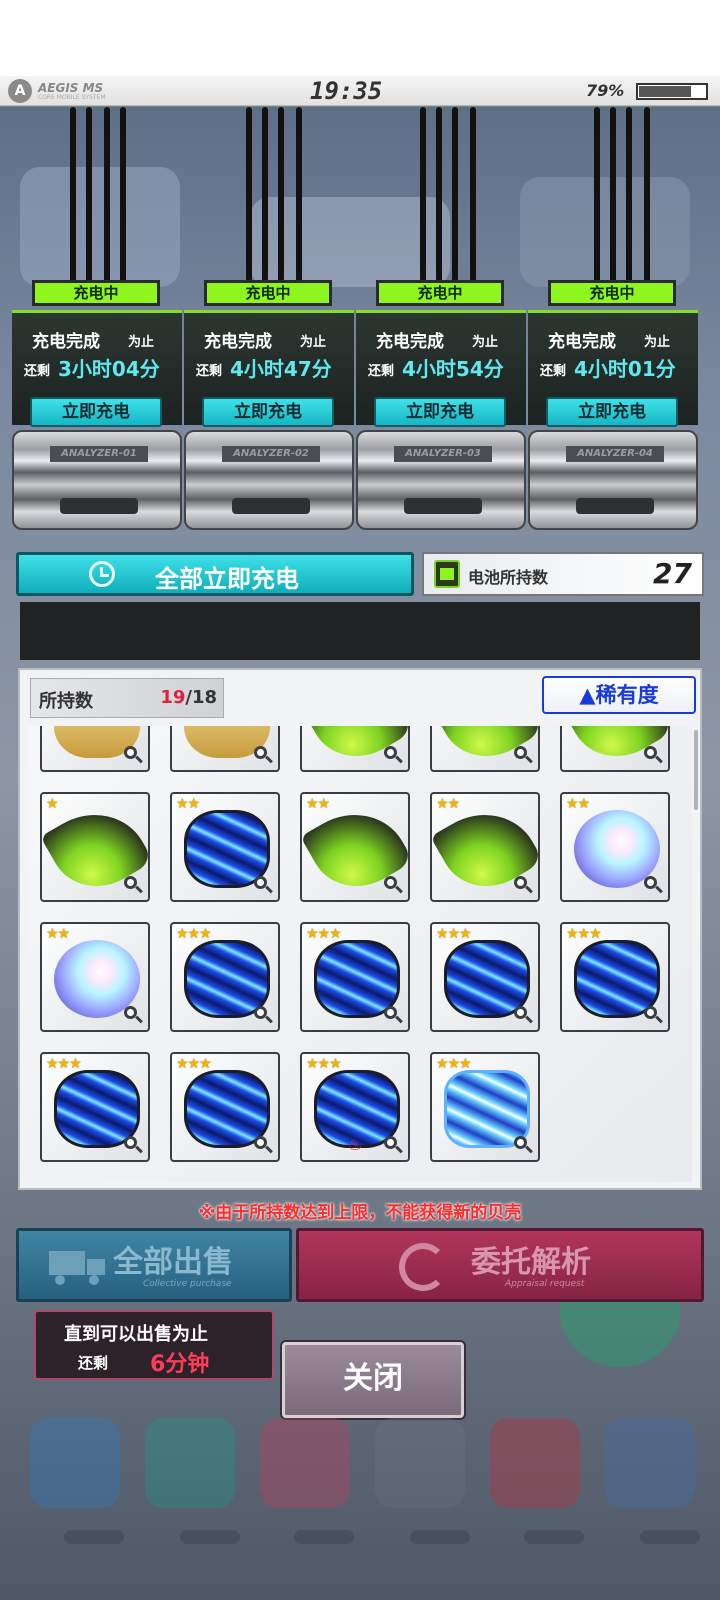 Image resolution: width=720 pixels, height=1600 pixels. What do you see at coordinates (696, 770) in the screenshot?
I see `grid-scrollbar` at bounding box center [696, 770].